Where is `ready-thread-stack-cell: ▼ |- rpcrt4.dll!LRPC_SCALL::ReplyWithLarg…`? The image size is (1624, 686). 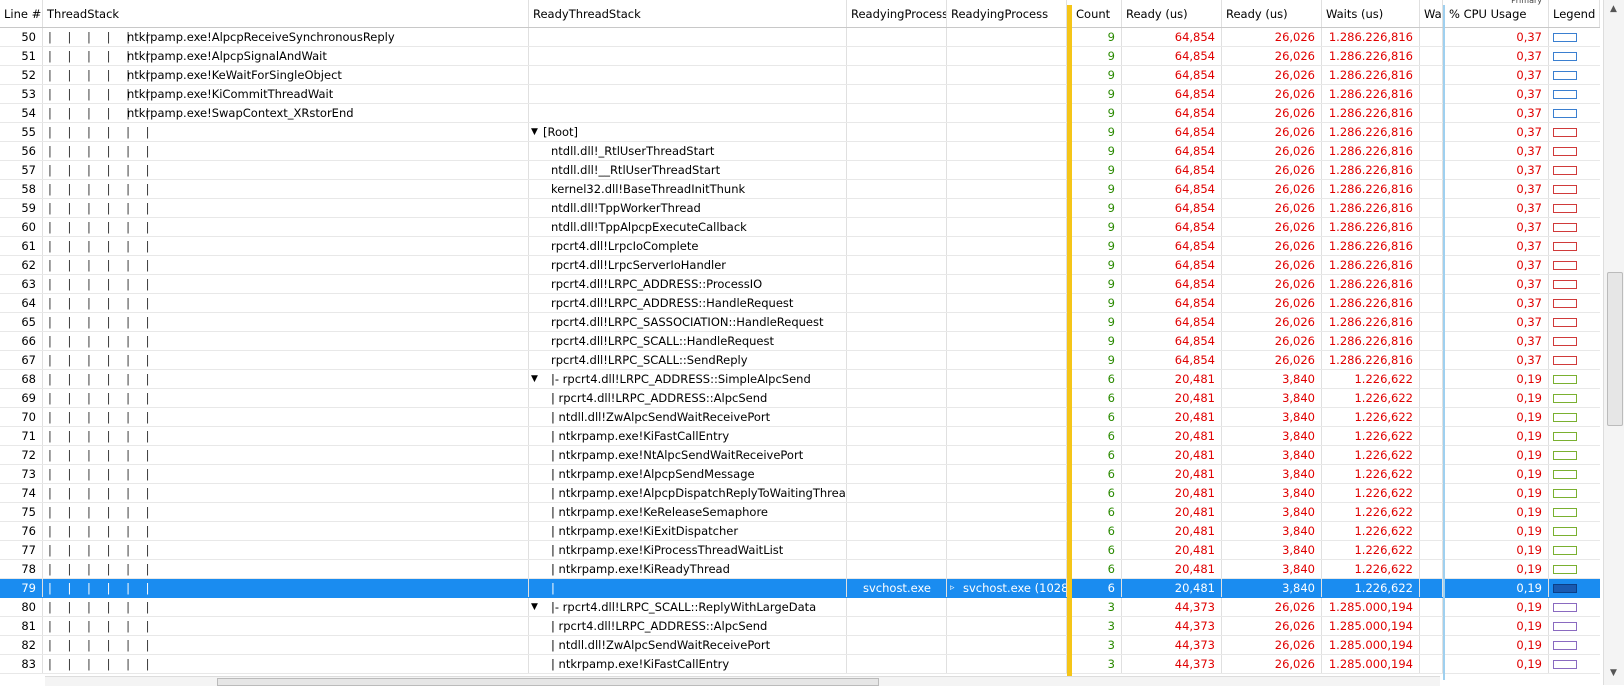
ready-thread-stack-cell: ▼ |- rpcrt4.dll!LRPC_SCALL::ReplyWithLarg… is located at coordinates (688, 607).